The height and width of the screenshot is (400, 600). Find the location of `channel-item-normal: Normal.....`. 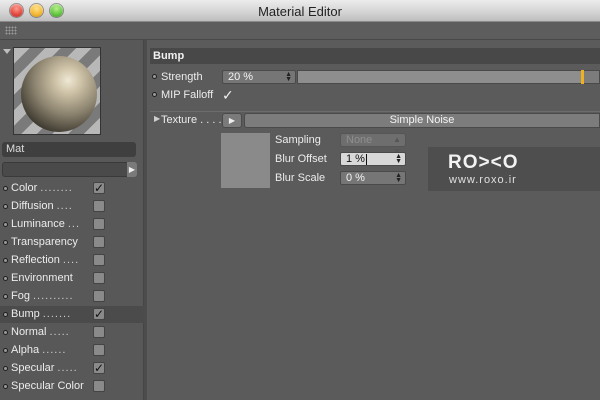

channel-item-normal: Normal..... is located at coordinates (72, 332).